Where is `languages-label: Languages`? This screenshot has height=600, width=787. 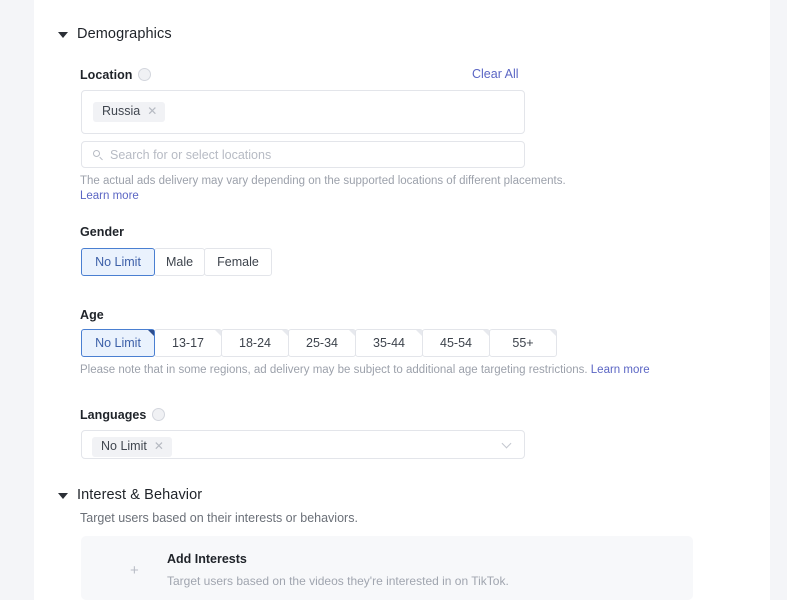
languages-label: Languages is located at coordinates (123, 414).